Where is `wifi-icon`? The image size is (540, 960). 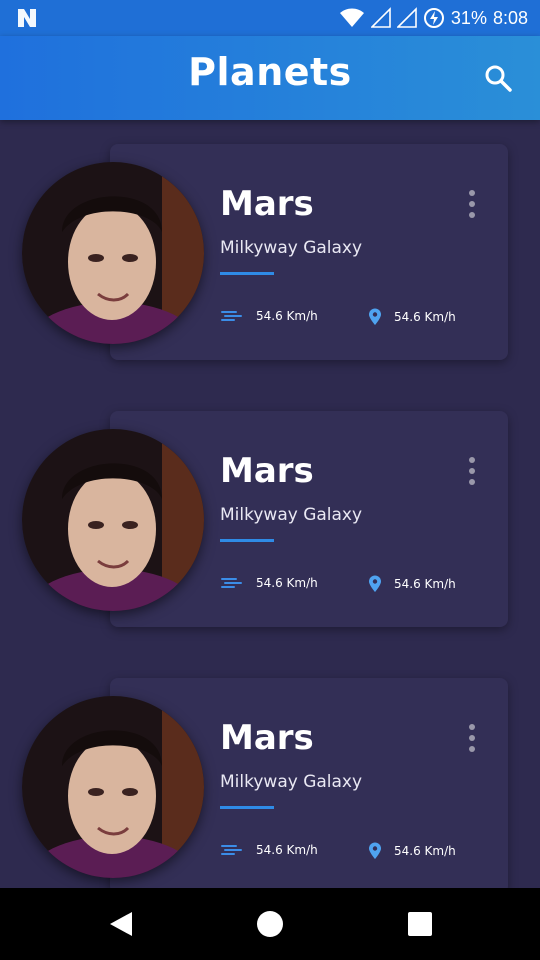
wifi-icon is located at coordinates (351, 17).